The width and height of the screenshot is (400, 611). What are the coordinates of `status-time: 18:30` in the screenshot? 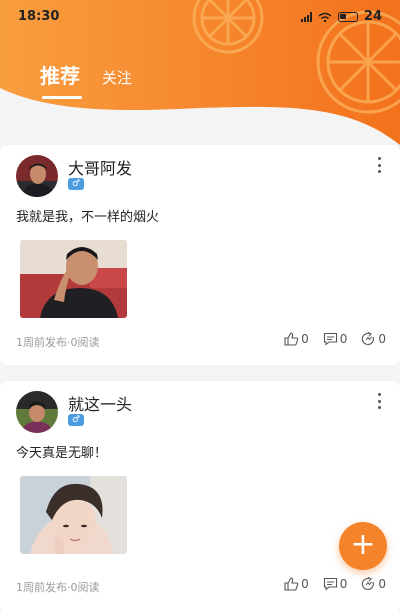 It's located at (39, 16).